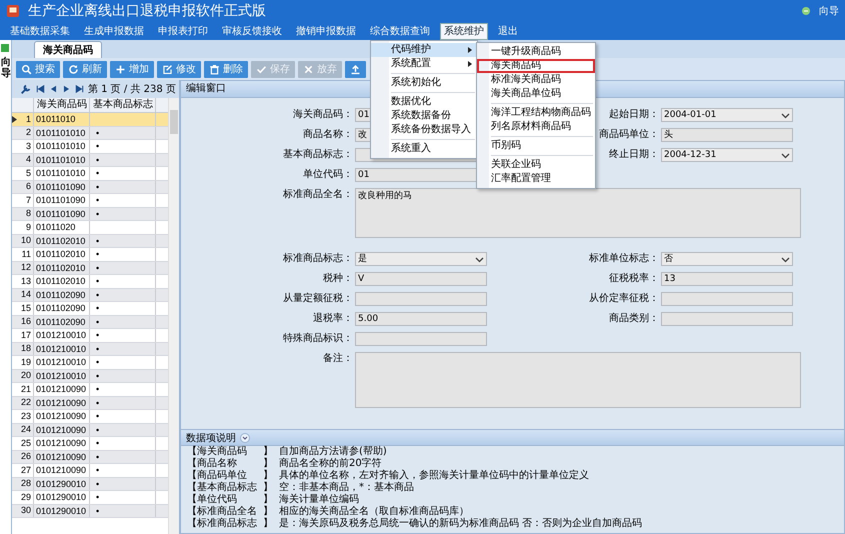  What do you see at coordinates (536, 127) in the screenshot?
I see `menu-item: 列名原材料商品码` at bounding box center [536, 127].